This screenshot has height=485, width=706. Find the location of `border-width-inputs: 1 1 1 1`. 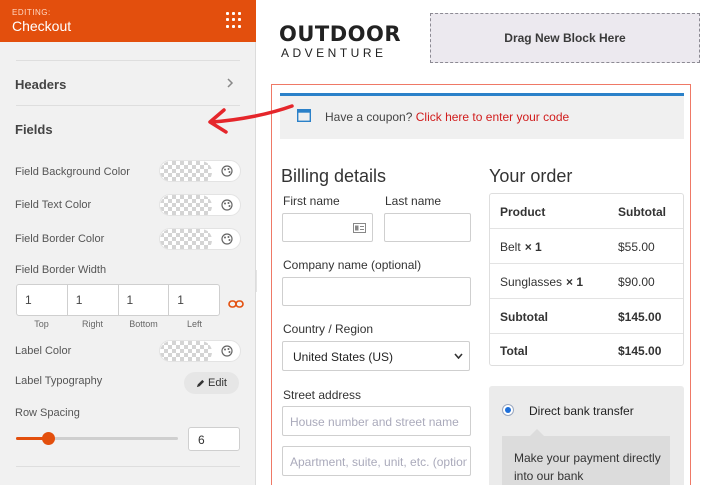

border-width-inputs: 1 1 1 1 is located at coordinates (118, 300).